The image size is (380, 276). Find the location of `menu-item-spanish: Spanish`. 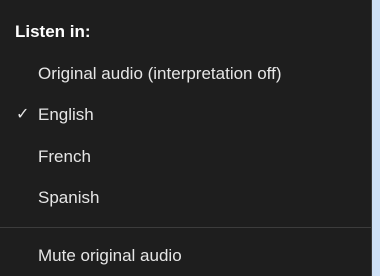

menu-item-spanish: Spanish is located at coordinates (185, 198).